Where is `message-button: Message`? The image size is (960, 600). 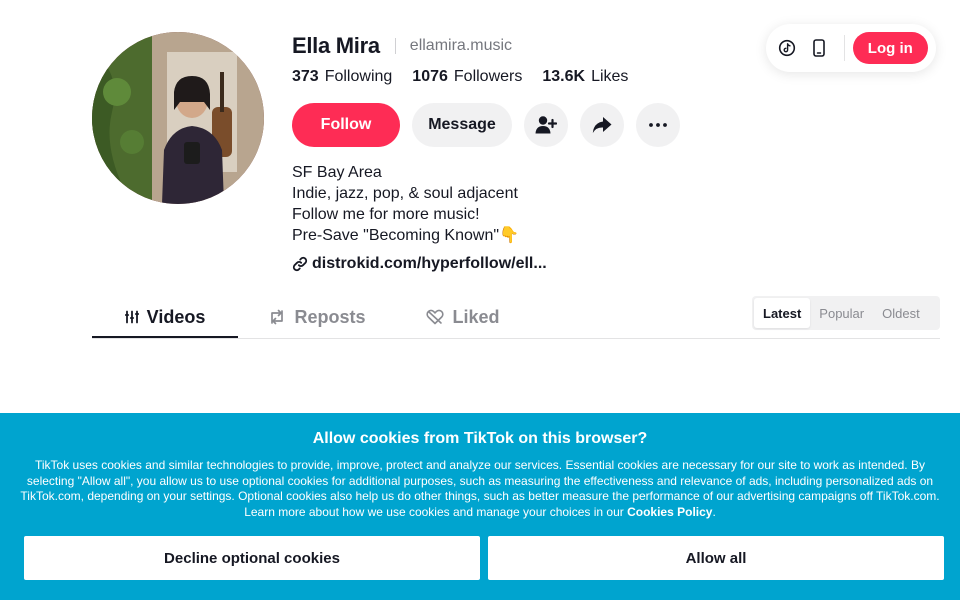 message-button: Message is located at coordinates (462, 125).